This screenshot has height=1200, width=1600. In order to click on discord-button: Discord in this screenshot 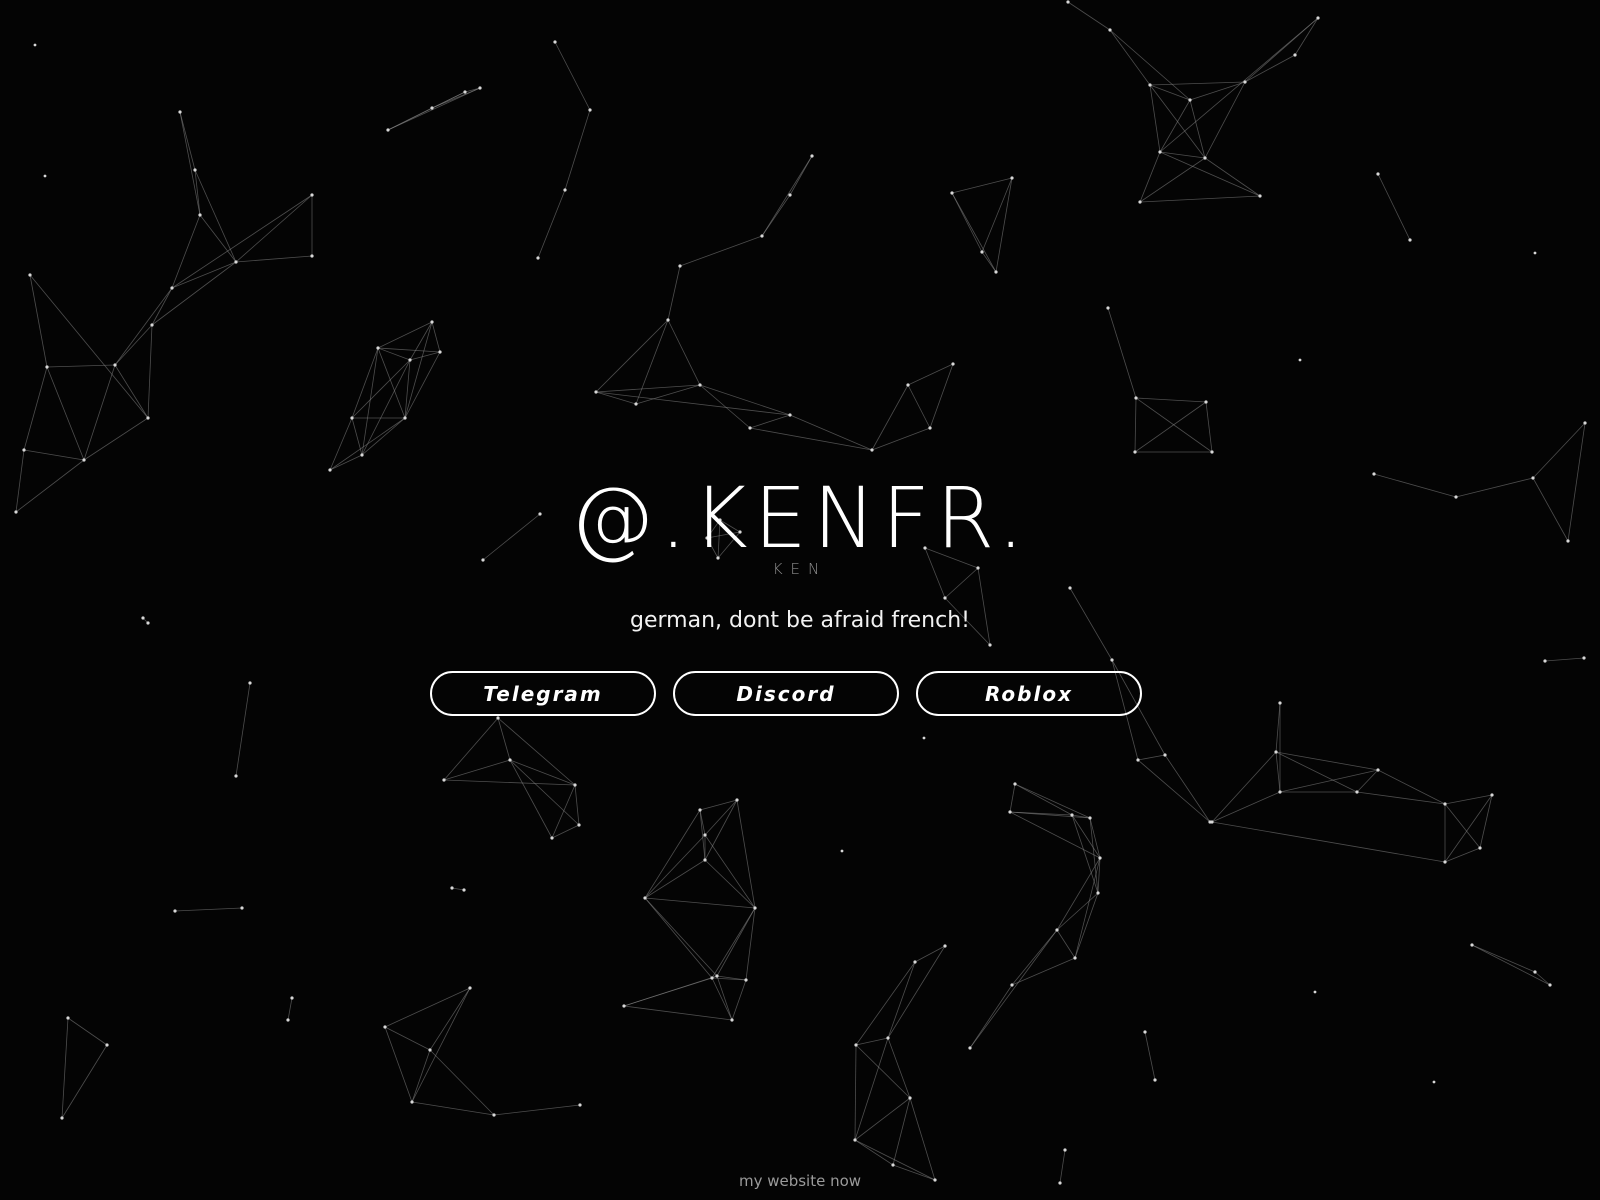, I will do `click(786, 693)`.